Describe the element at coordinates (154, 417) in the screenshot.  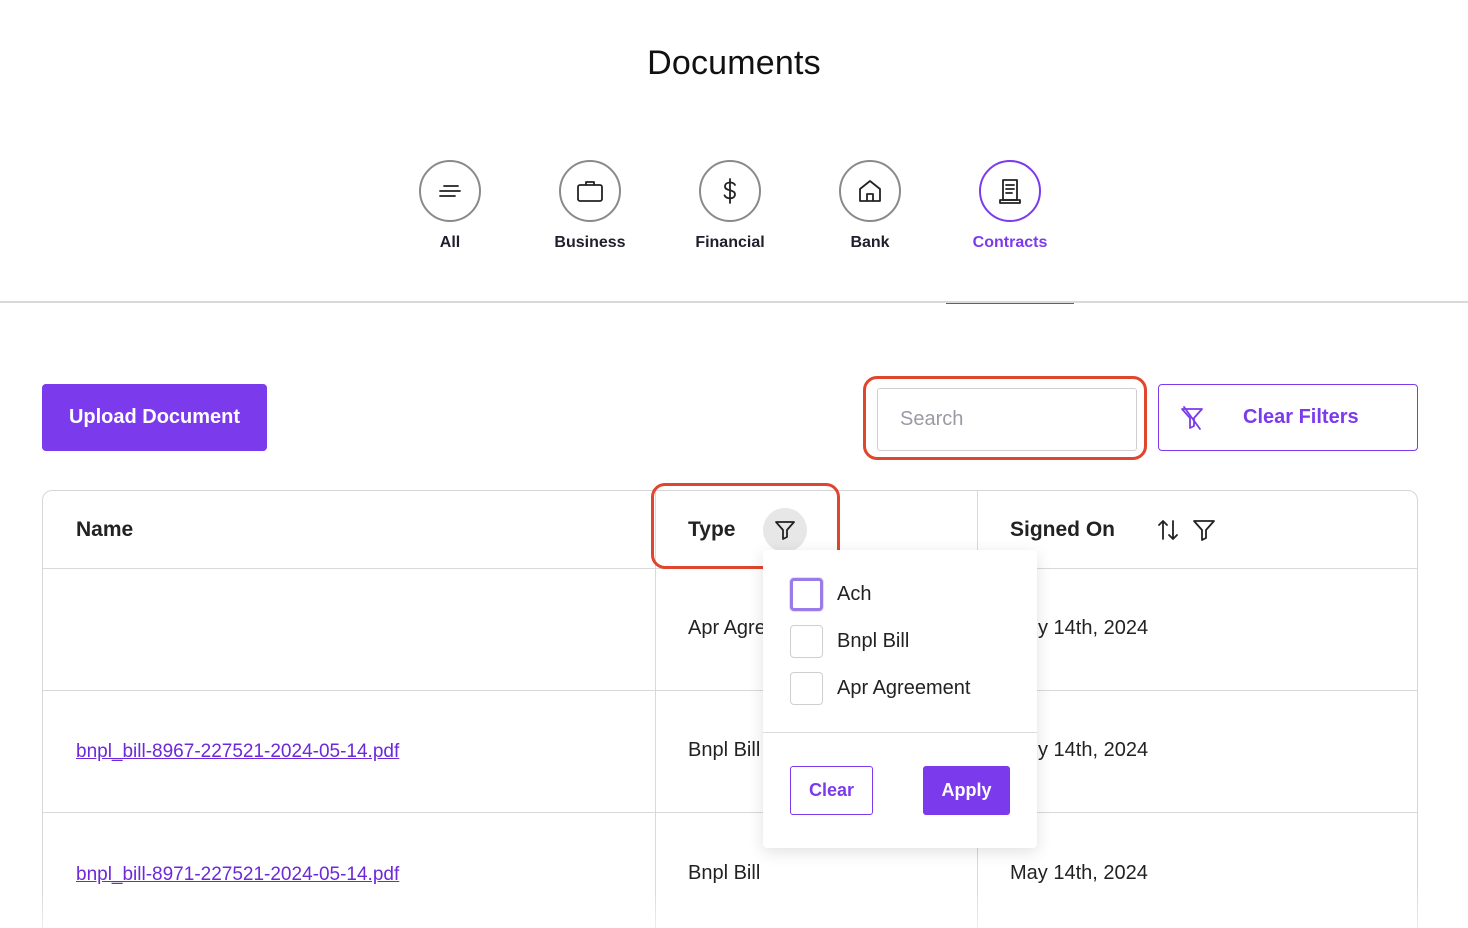
I see `upload-document-button: Upload Document` at that location.